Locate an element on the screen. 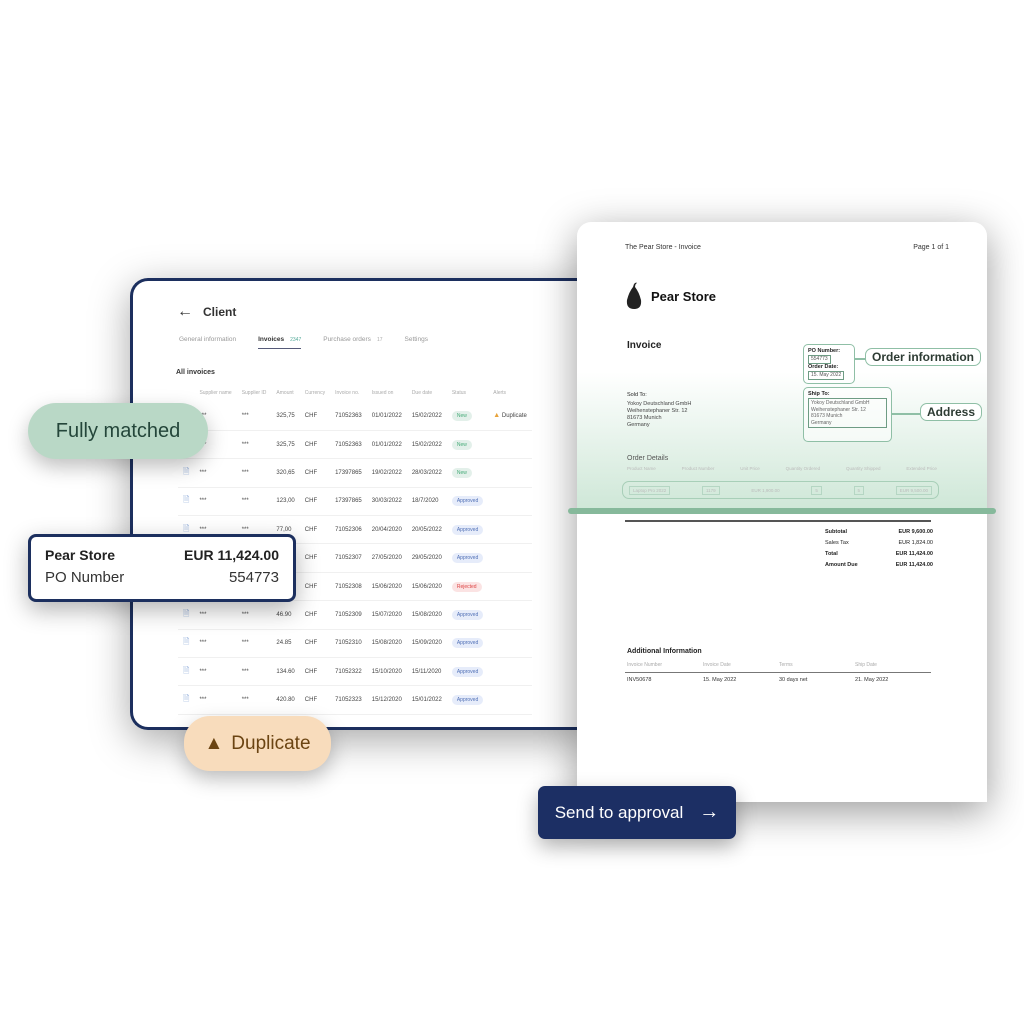 The width and height of the screenshot is (1024, 1024). invoice-amount: EUR 11,424.00 is located at coordinates (231, 555).